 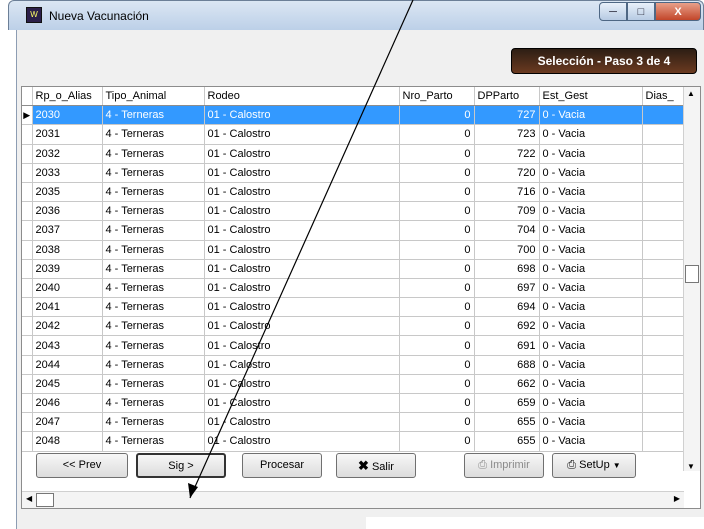 What do you see at coordinates (678, 11) in the screenshot?
I see `close-button: X` at bounding box center [678, 11].